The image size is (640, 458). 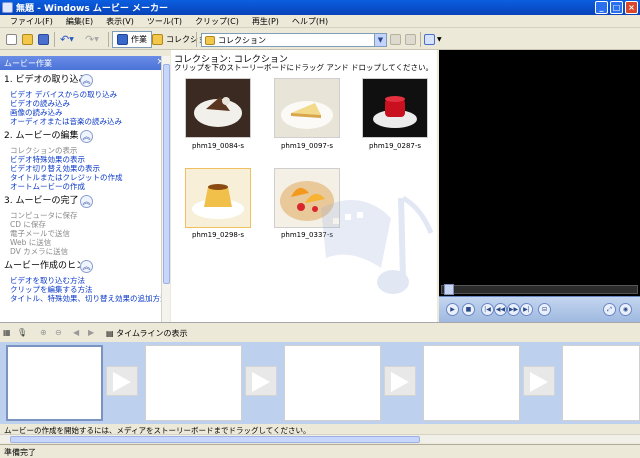 I want to click on clip-caption: phm19_0084-s, so click(x=218, y=146).